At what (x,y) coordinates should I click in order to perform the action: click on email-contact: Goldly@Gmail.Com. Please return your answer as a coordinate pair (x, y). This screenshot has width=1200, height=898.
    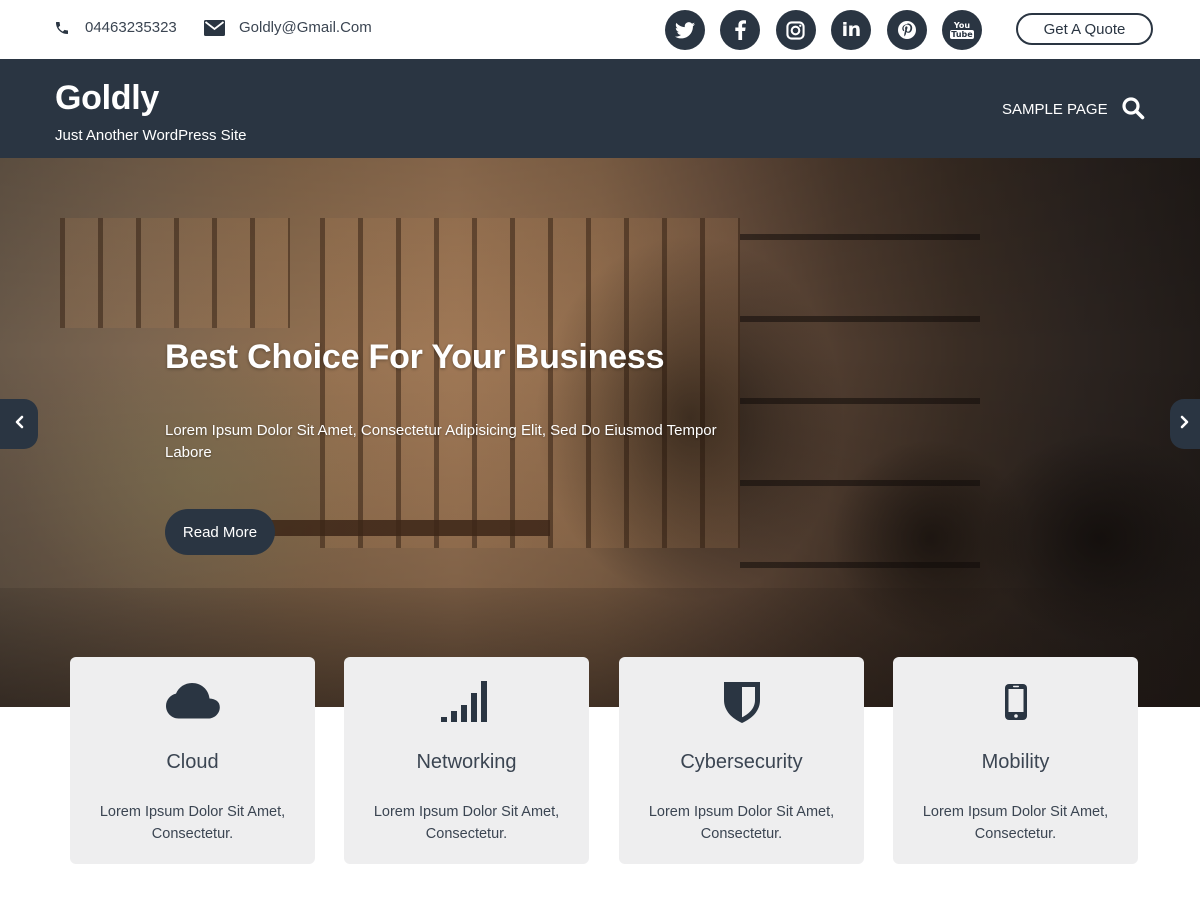
    Looking at the image, I should click on (288, 27).